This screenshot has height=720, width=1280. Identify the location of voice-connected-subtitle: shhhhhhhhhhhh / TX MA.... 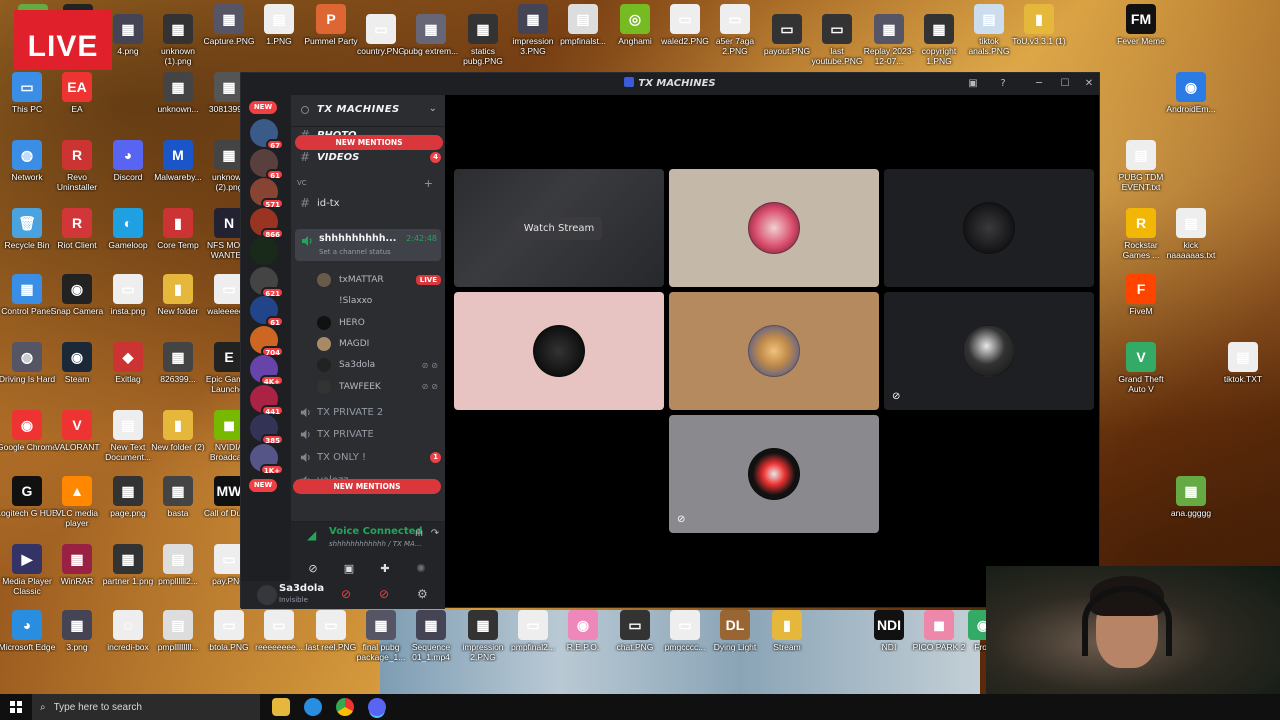
(375, 544).